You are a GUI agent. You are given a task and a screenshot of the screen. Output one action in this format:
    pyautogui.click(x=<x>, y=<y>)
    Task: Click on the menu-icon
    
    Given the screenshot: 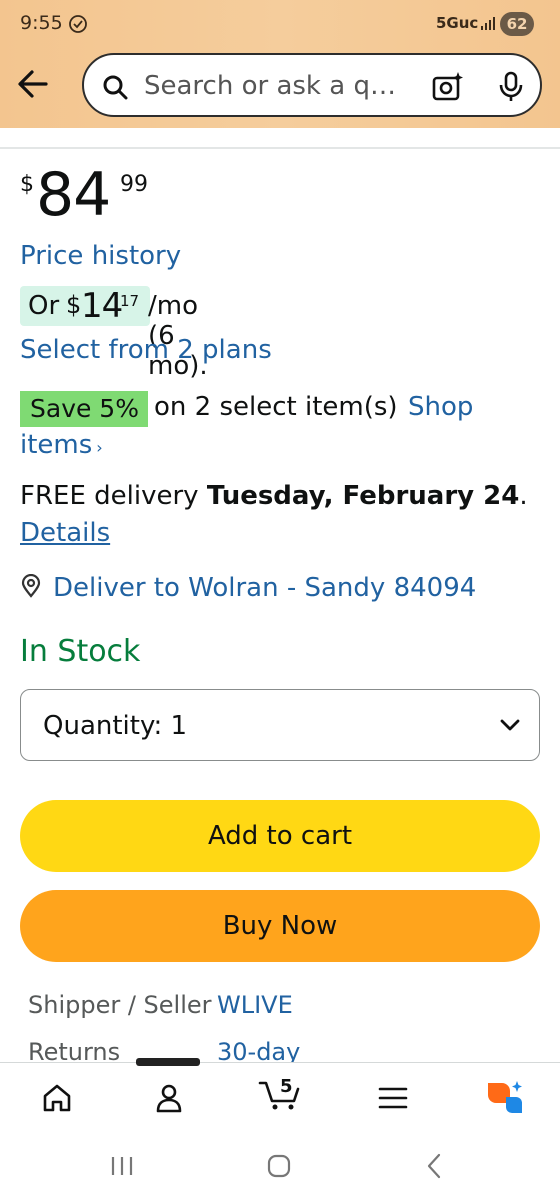 What is the action you would take?
    pyautogui.click(x=393, y=1098)
    